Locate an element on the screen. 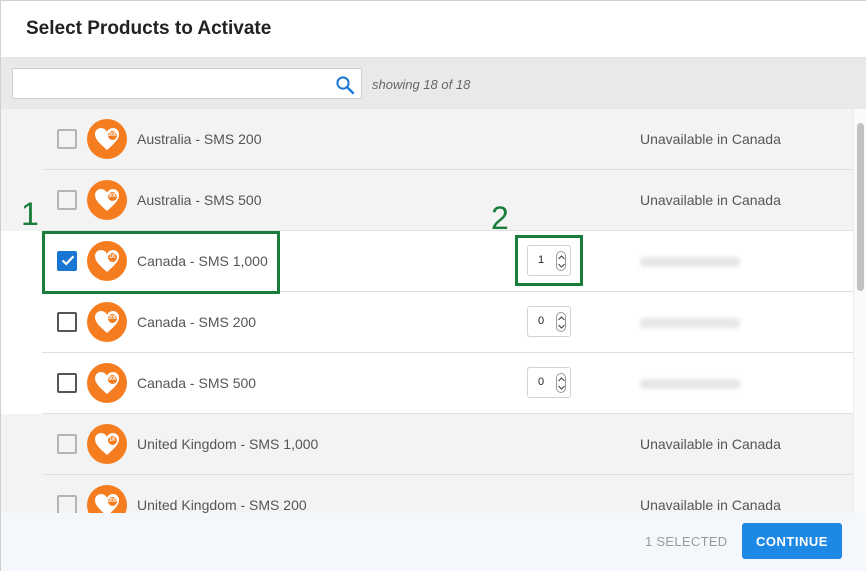 This screenshot has width=866, height=571. product-name: Australia - SMS 500 is located at coordinates (199, 200).